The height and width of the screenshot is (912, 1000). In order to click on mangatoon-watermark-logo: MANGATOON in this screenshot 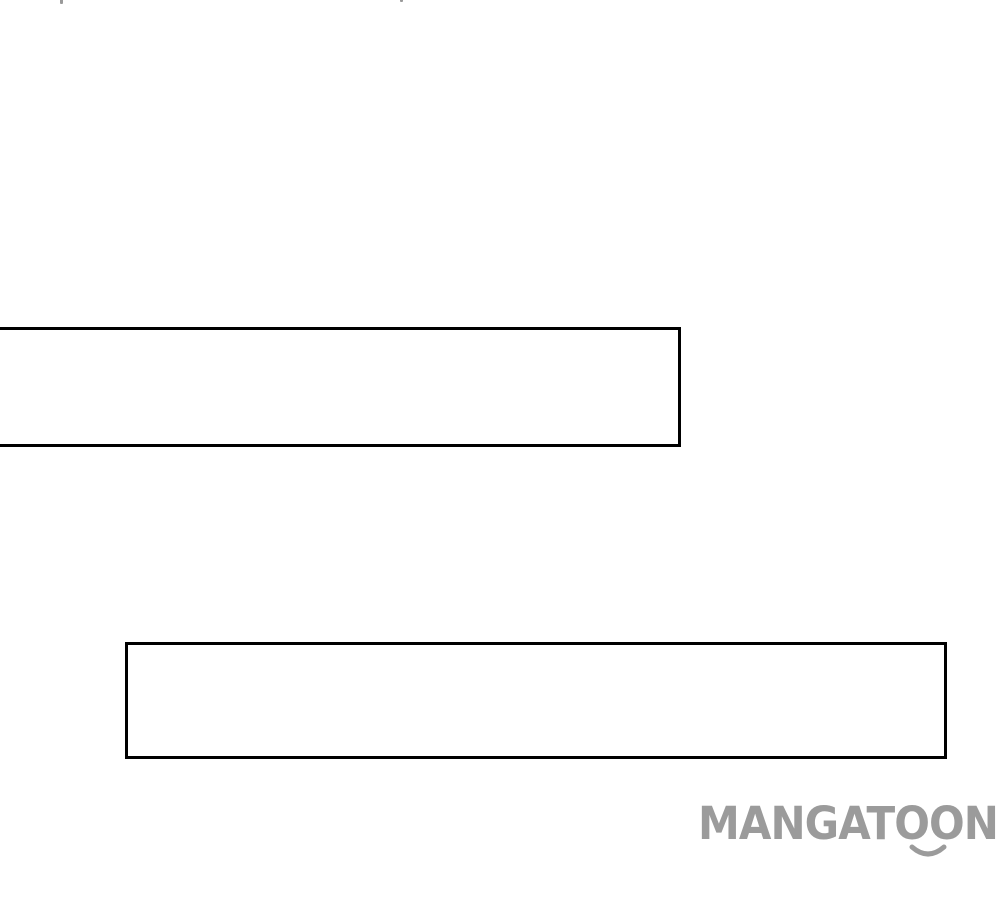, I will do `click(849, 830)`.